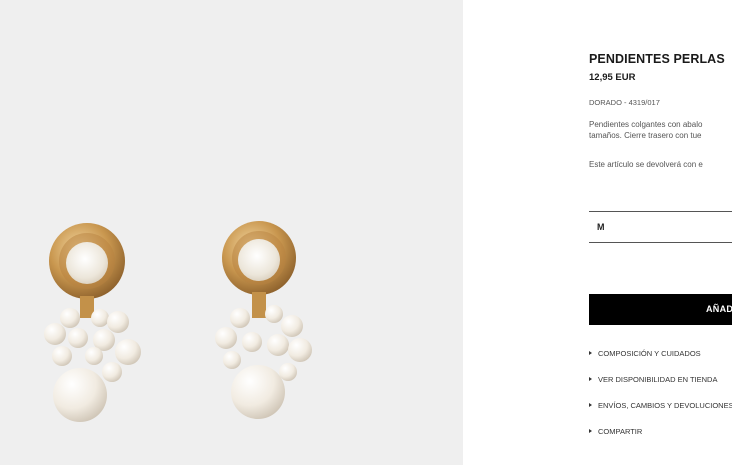 The image size is (732, 465). What do you see at coordinates (620, 431) in the screenshot?
I see `link-label: COMPARTIR` at bounding box center [620, 431].